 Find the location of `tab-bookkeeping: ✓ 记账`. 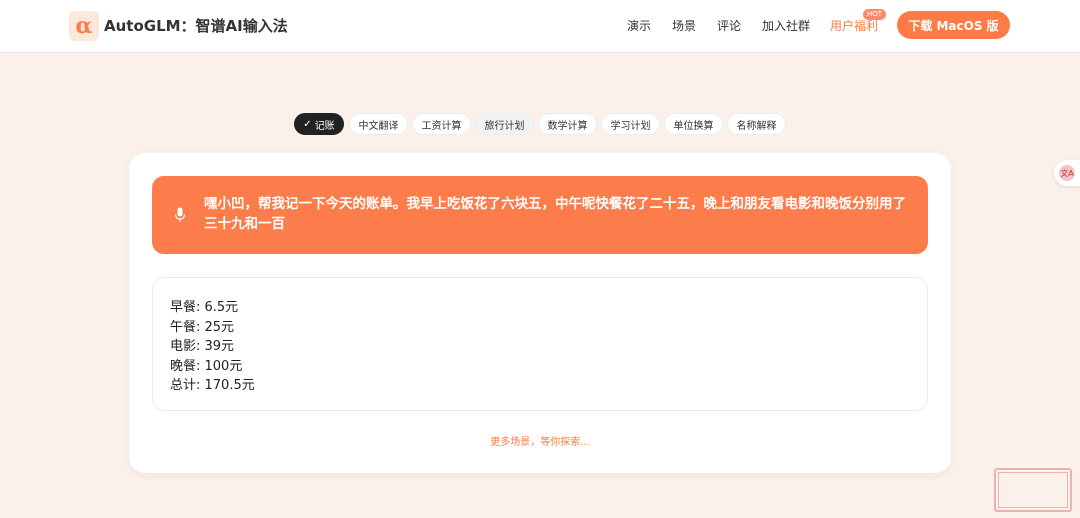

tab-bookkeeping: ✓ 记账 is located at coordinates (319, 124).